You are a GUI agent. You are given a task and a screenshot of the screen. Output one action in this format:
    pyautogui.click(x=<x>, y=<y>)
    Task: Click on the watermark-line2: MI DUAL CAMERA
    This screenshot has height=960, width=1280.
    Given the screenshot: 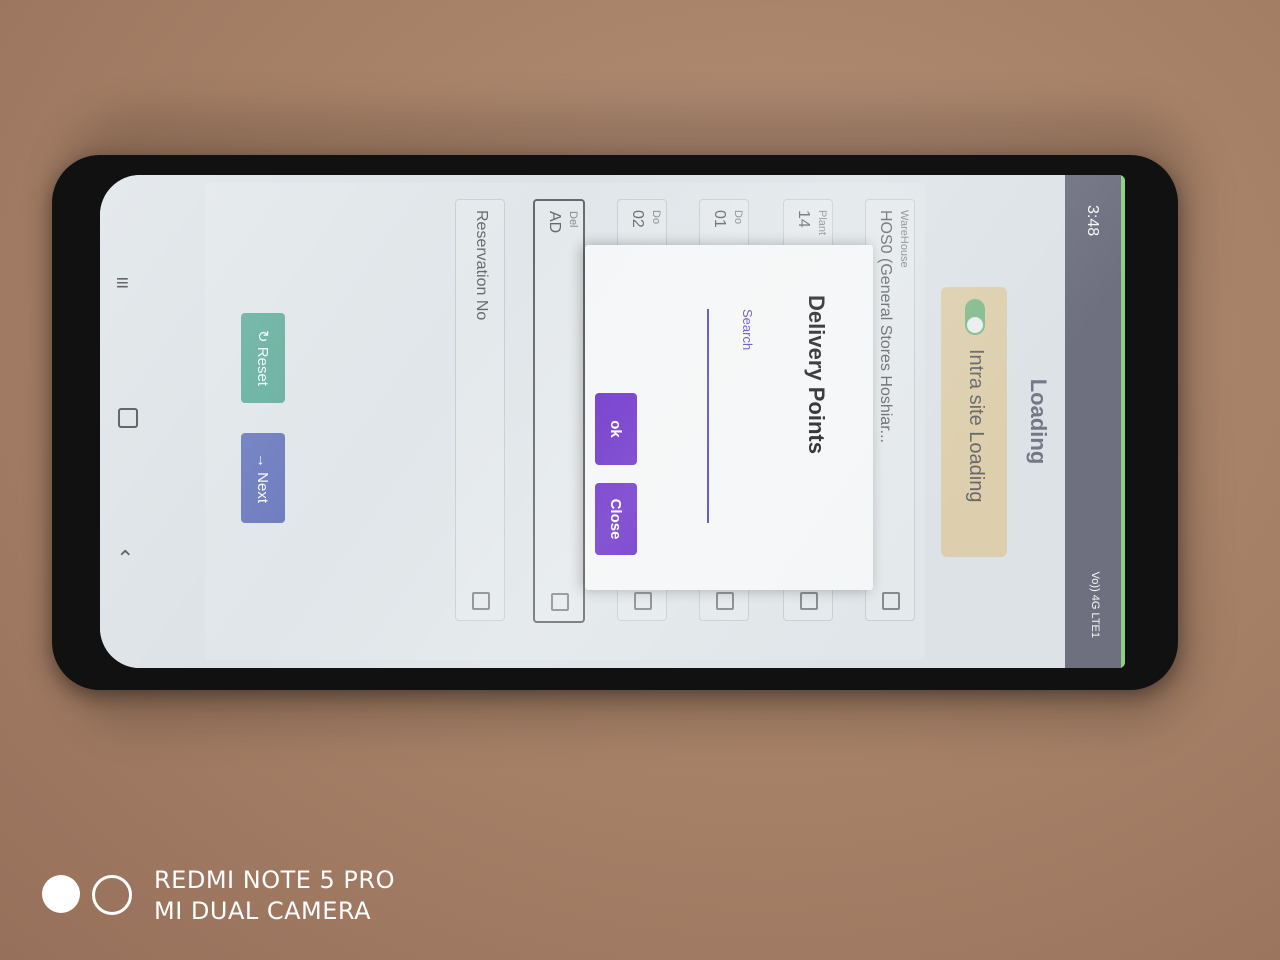 What is the action you would take?
    pyautogui.click(x=263, y=911)
    